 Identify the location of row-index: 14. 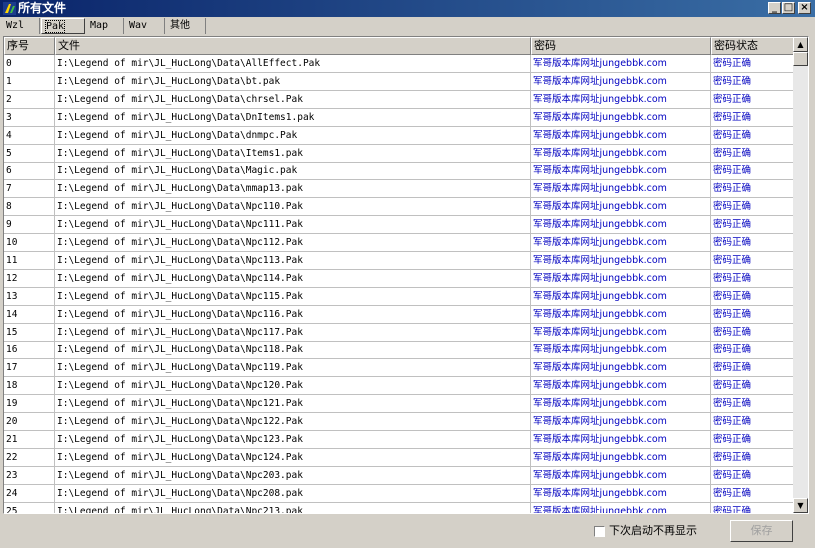
(29, 314).